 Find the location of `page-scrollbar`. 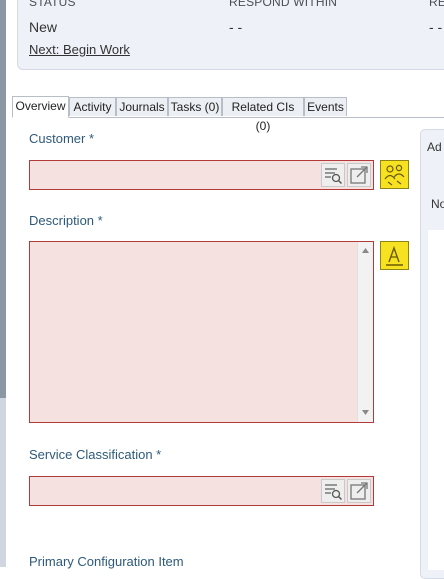

page-scrollbar is located at coordinates (3, 283).